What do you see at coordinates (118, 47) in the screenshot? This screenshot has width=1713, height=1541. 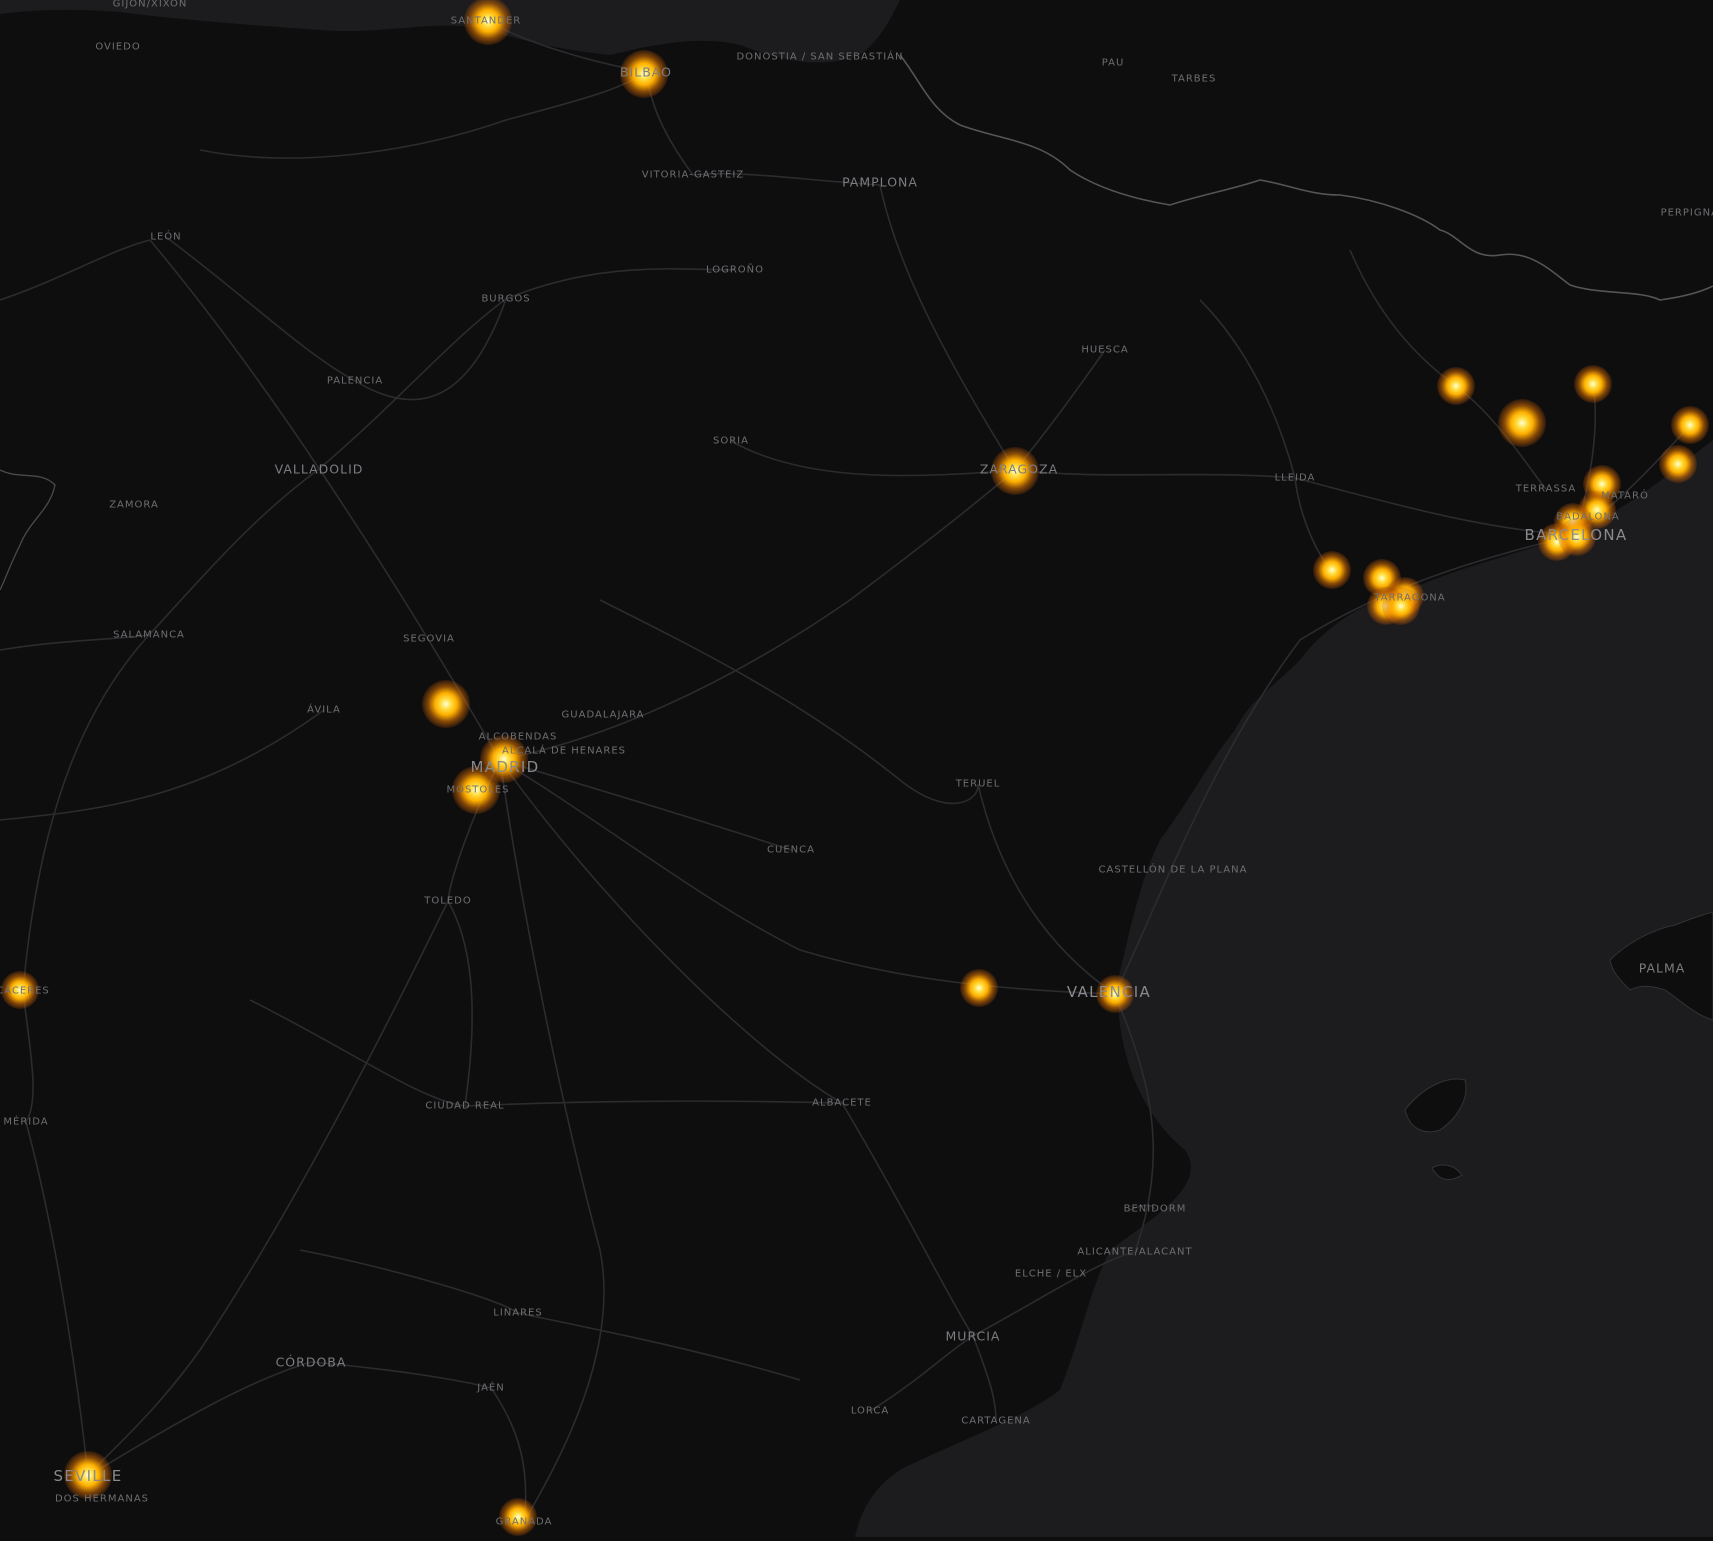 I see `city-label-oviedo: OVIEDO` at bounding box center [118, 47].